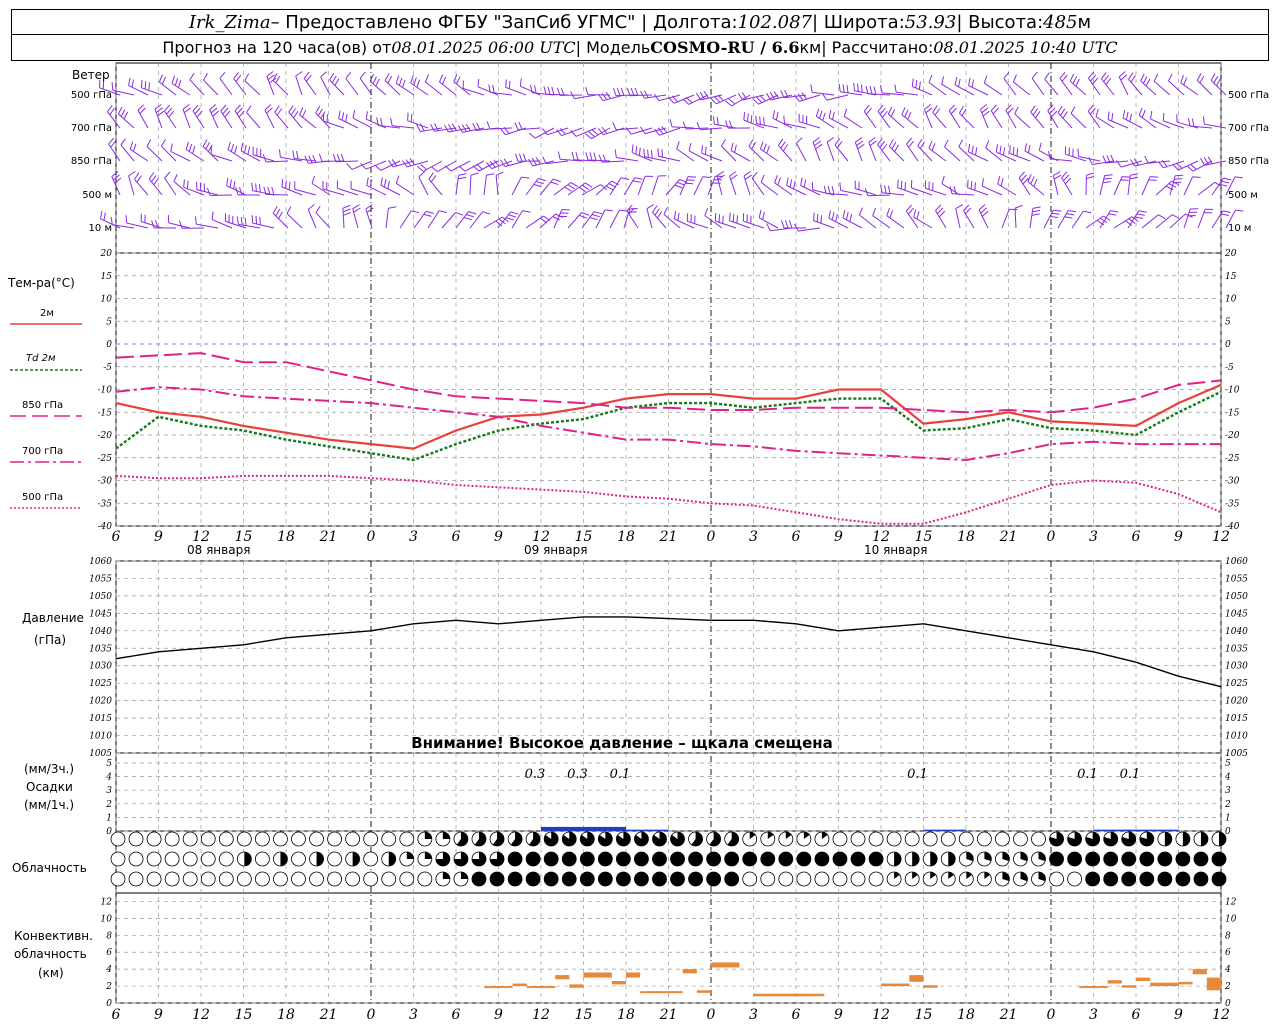  Describe the element at coordinates (109, 936) in the screenshot. I see `conv-tick-label: 8` at that location.